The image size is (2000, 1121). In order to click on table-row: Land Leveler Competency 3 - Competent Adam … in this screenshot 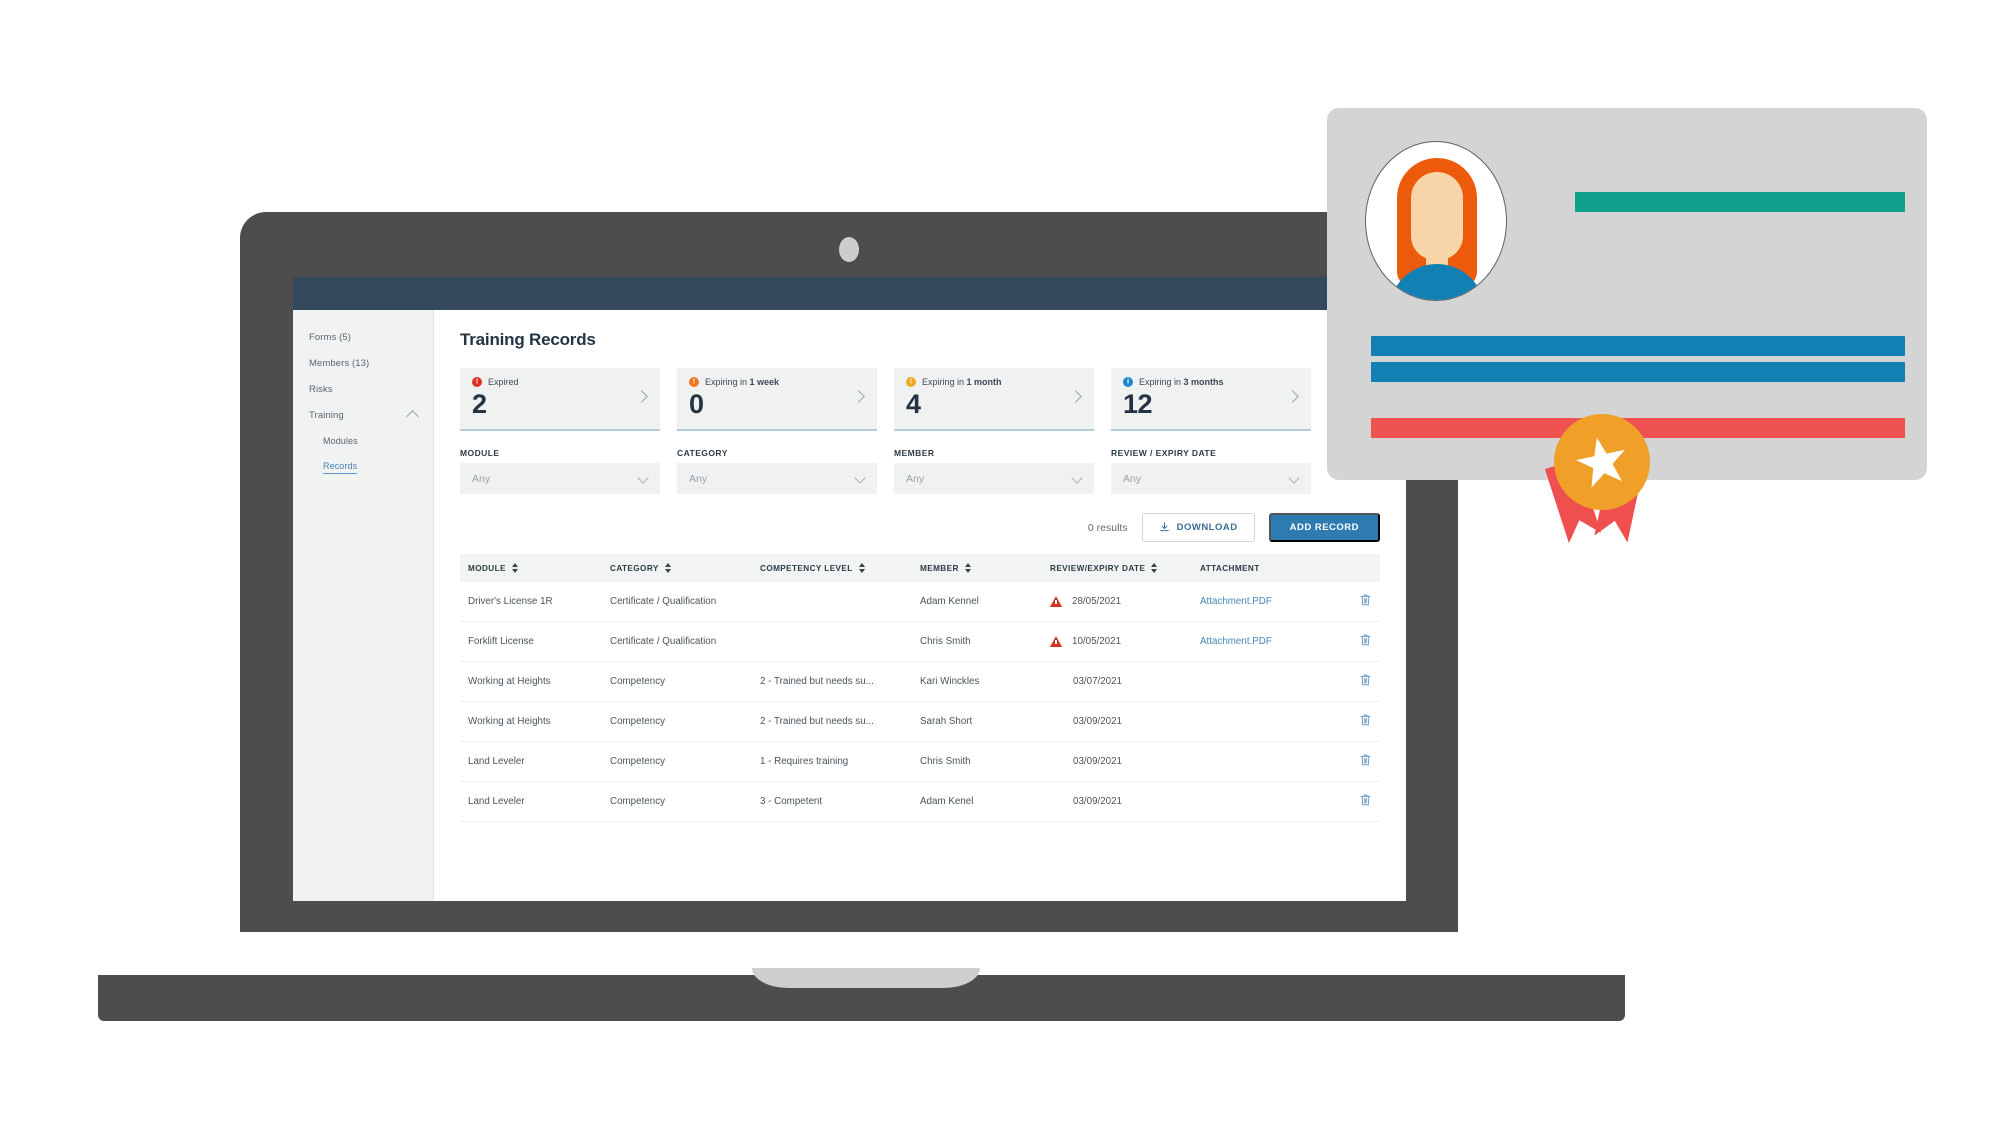, I will do `click(920, 801)`.